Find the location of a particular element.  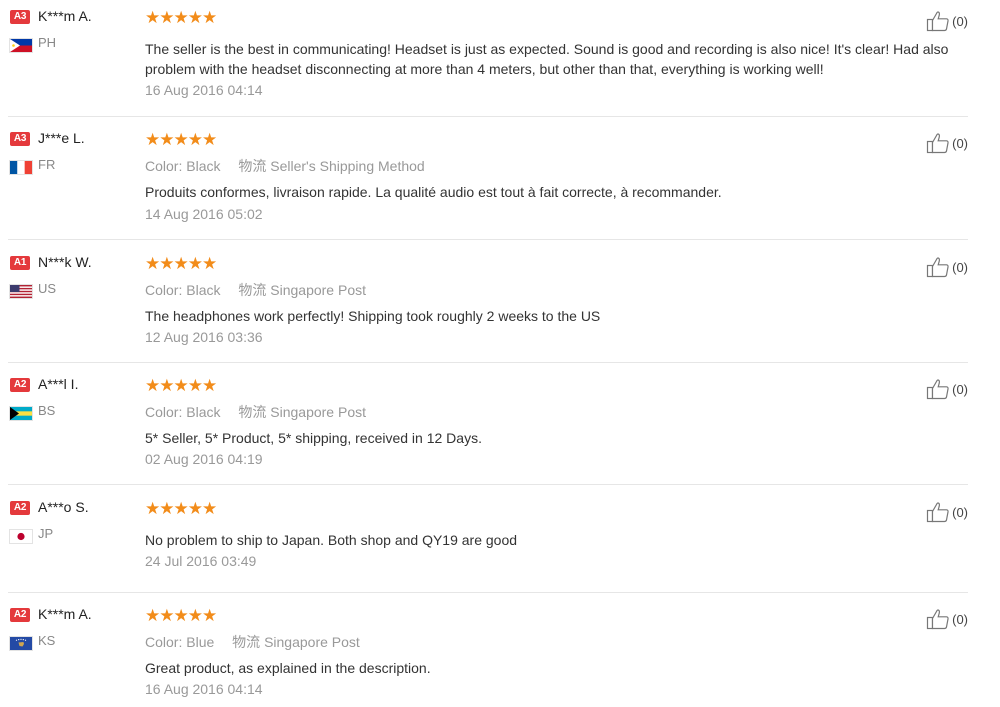

reviewer-country: BS is located at coordinates (47, 410).